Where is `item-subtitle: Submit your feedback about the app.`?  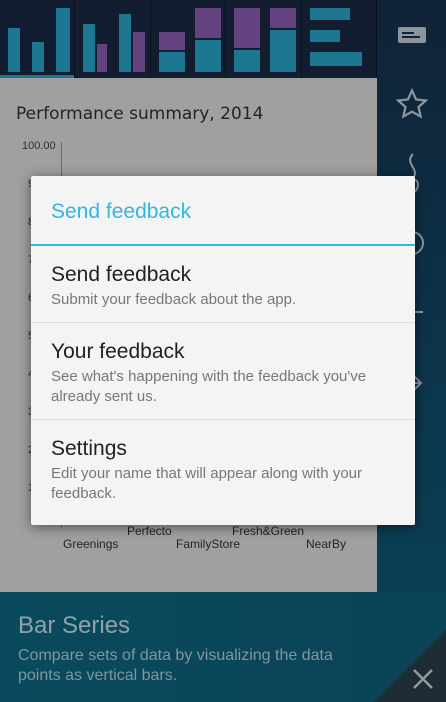 item-subtitle: Submit your feedback about the app. is located at coordinates (174, 299).